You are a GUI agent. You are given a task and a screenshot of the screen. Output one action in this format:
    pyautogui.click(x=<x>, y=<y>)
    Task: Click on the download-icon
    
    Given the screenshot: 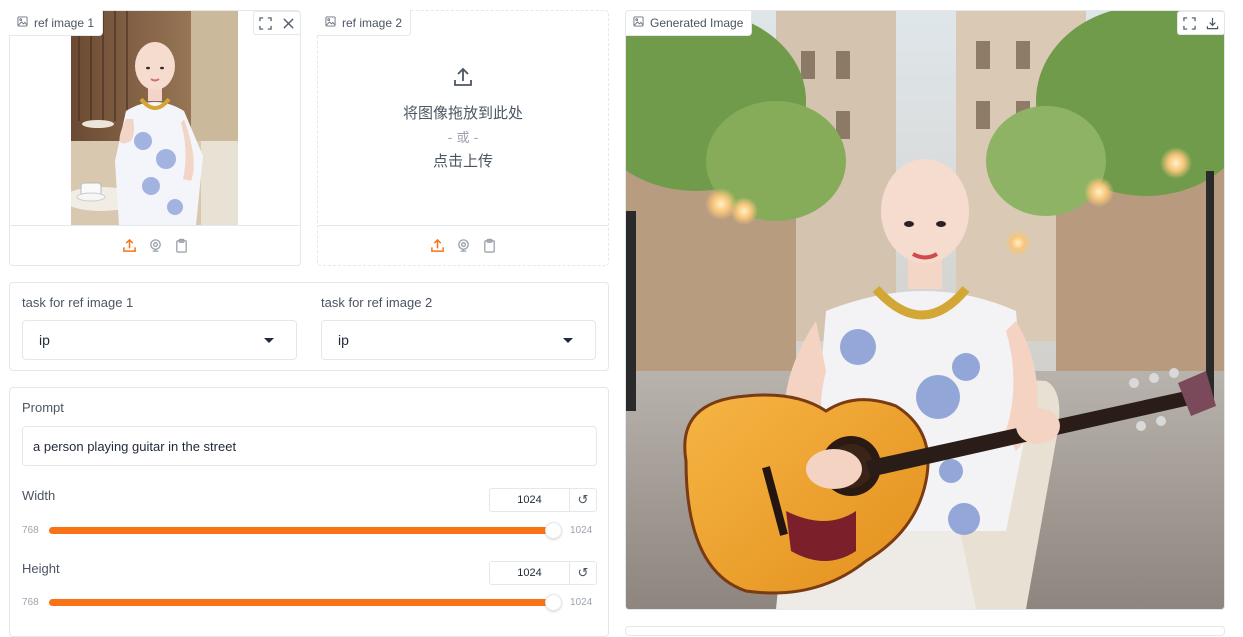 What is the action you would take?
    pyautogui.click(x=1212, y=23)
    